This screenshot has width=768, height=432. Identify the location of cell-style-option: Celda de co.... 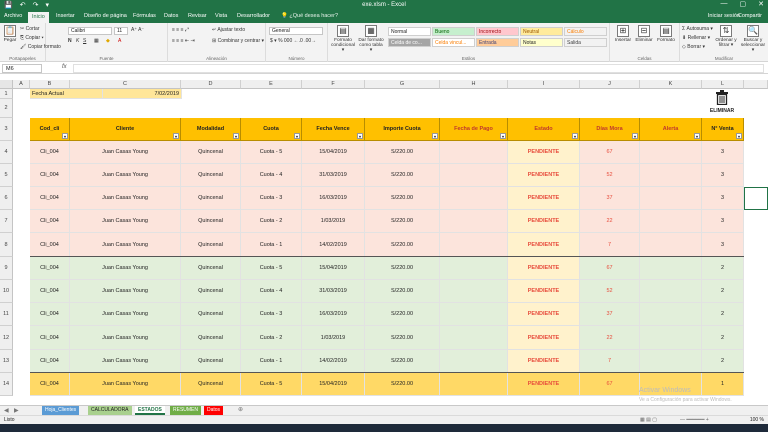
(409, 42).